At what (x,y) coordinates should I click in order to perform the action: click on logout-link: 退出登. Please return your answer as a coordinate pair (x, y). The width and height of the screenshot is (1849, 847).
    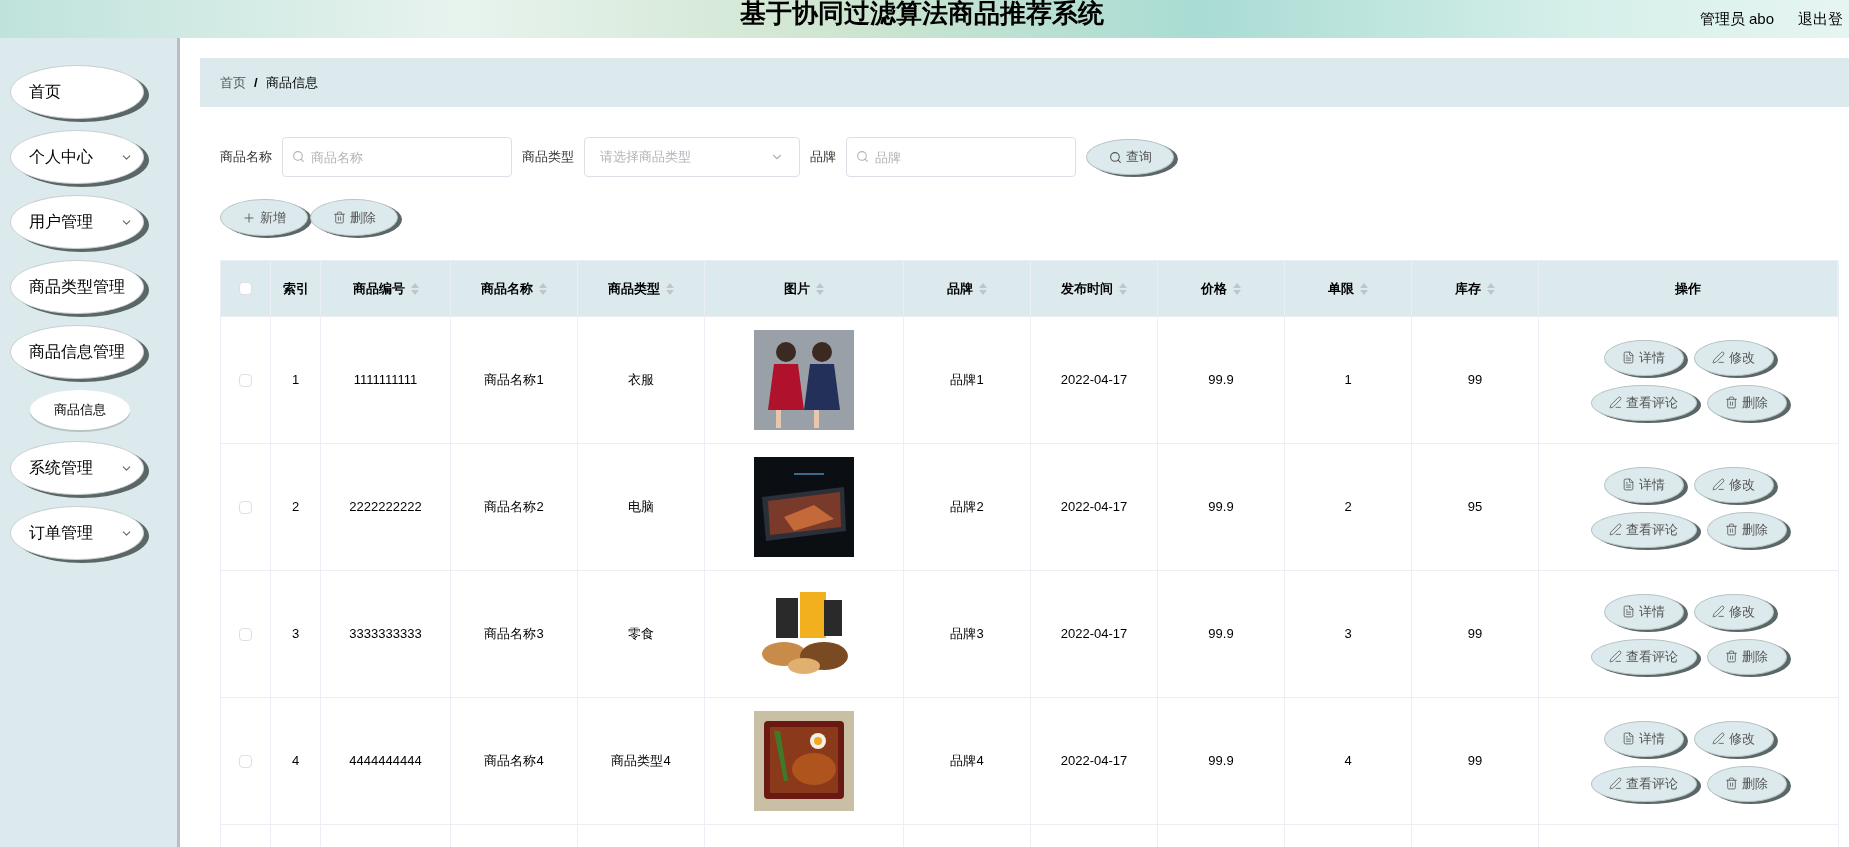
    Looking at the image, I should click on (1820, 19).